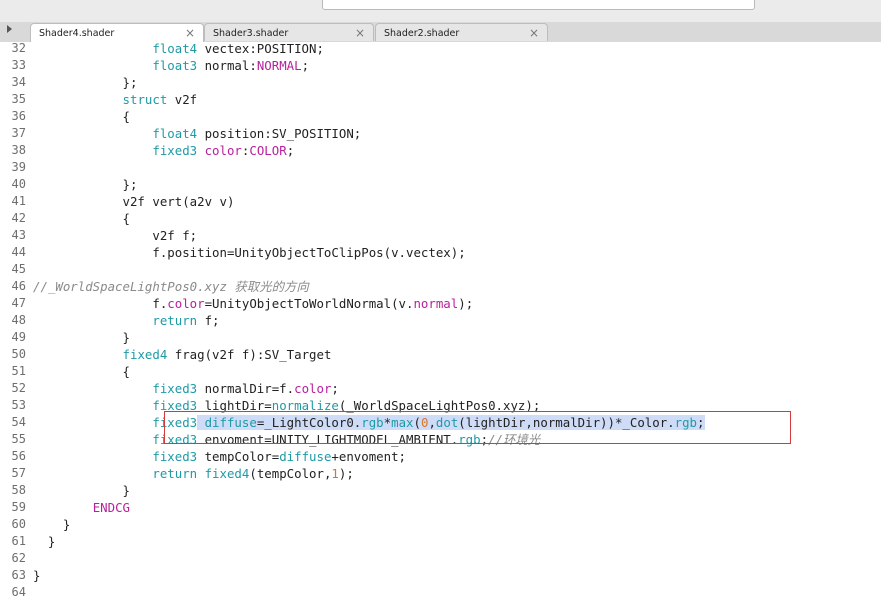 Image resolution: width=881 pixels, height=607 pixels. I want to click on code-token: );, so click(466, 303).